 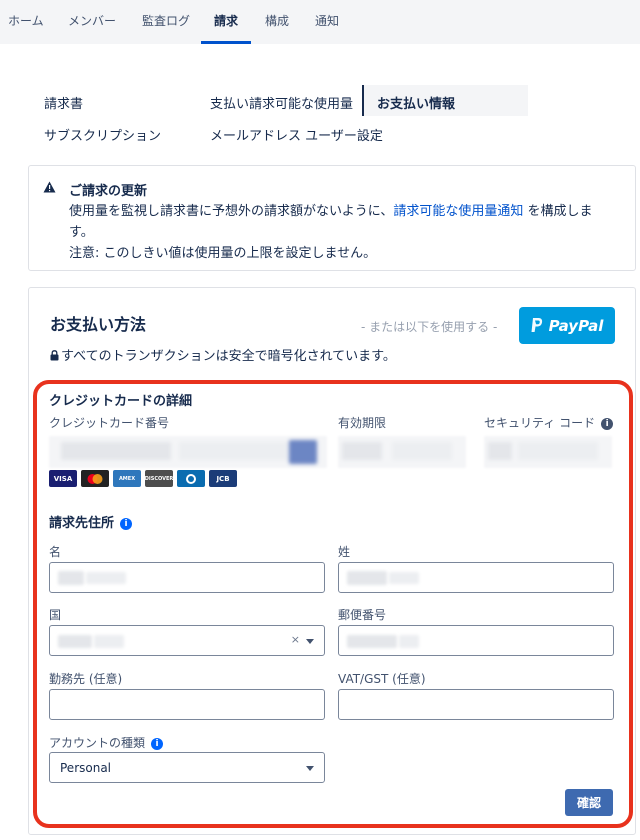 I want to click on visa-icon: VISA, so click(x=63, y=478).